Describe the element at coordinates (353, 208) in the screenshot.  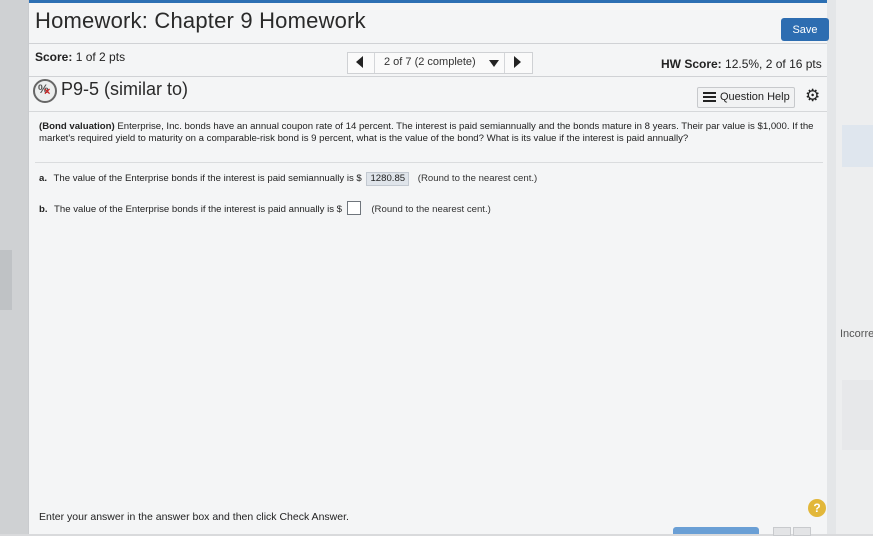
I see `part-b-answer-field` at that location.